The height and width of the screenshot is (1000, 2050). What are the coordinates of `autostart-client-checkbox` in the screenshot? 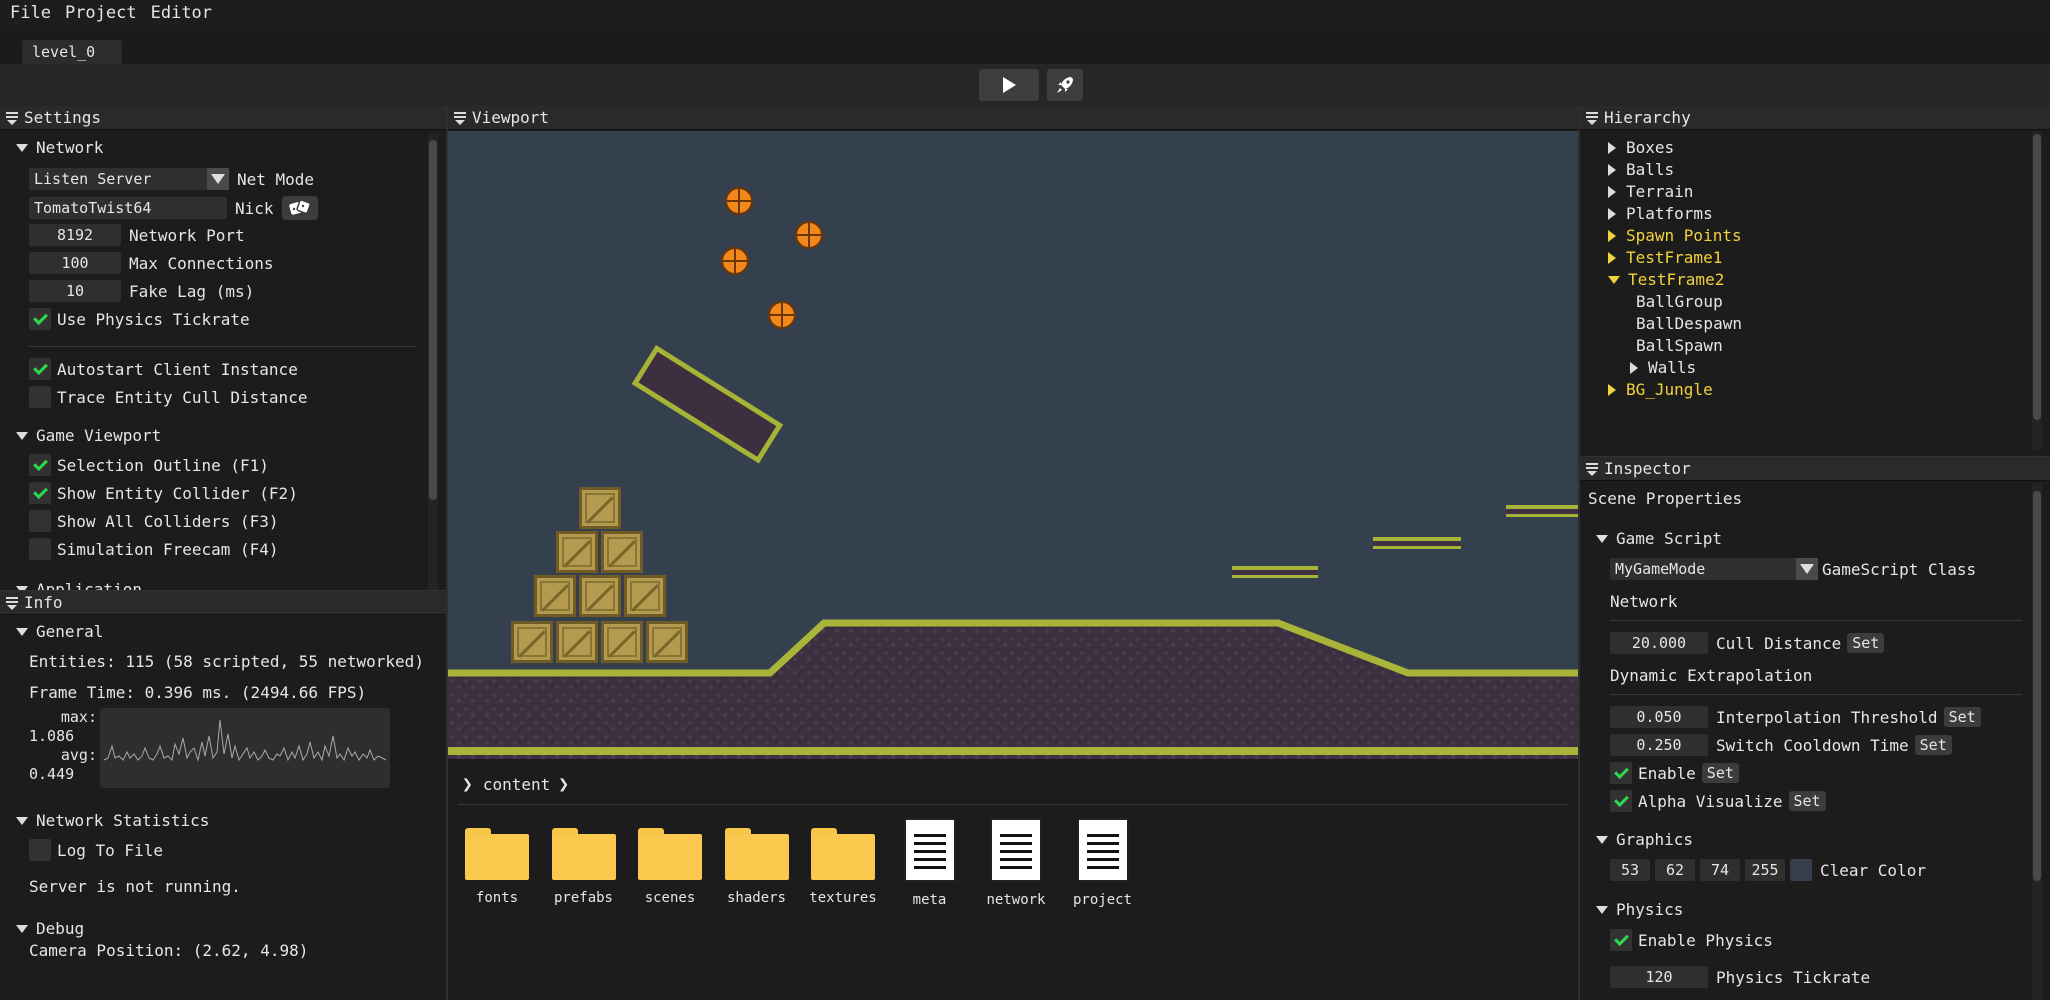 It's located at (40, 369).